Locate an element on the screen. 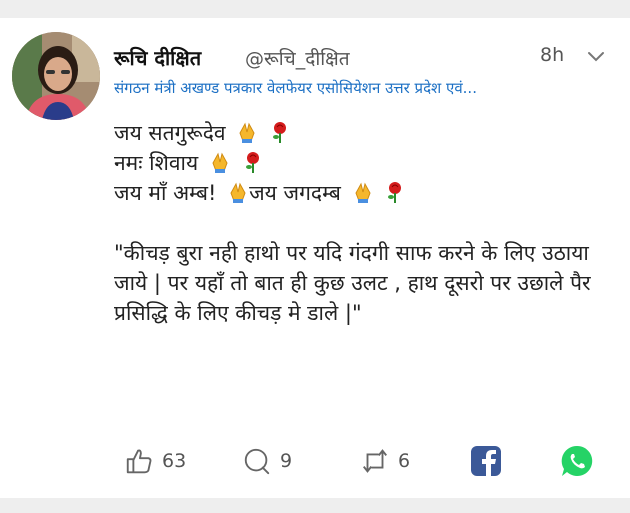  chevron-down-icon is located at coordinates (596, 57).